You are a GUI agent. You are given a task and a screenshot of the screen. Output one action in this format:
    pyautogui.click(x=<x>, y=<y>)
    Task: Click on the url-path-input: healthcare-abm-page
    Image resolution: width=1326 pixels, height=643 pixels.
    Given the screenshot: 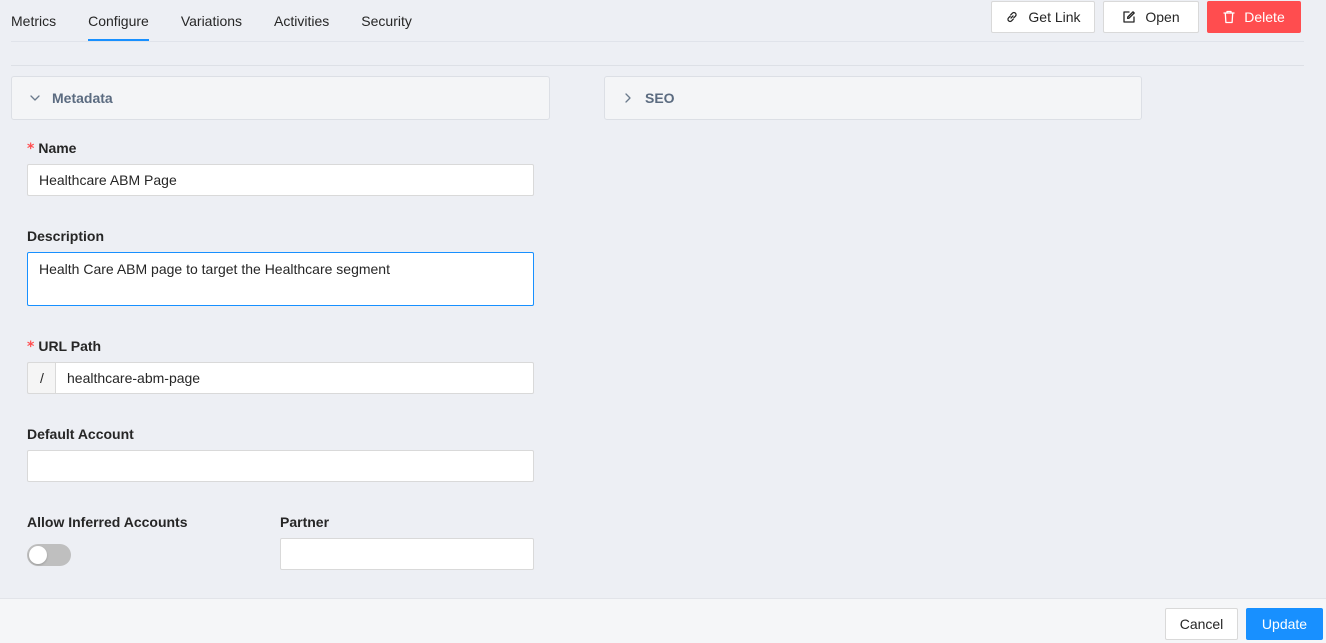 What is the action you would take?
    pyautogui.click(x=294, y=378)
    